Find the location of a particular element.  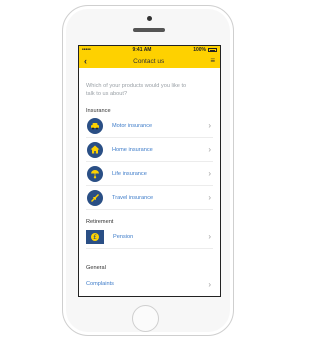

airplane-icon is located at coordinates (95, 197).